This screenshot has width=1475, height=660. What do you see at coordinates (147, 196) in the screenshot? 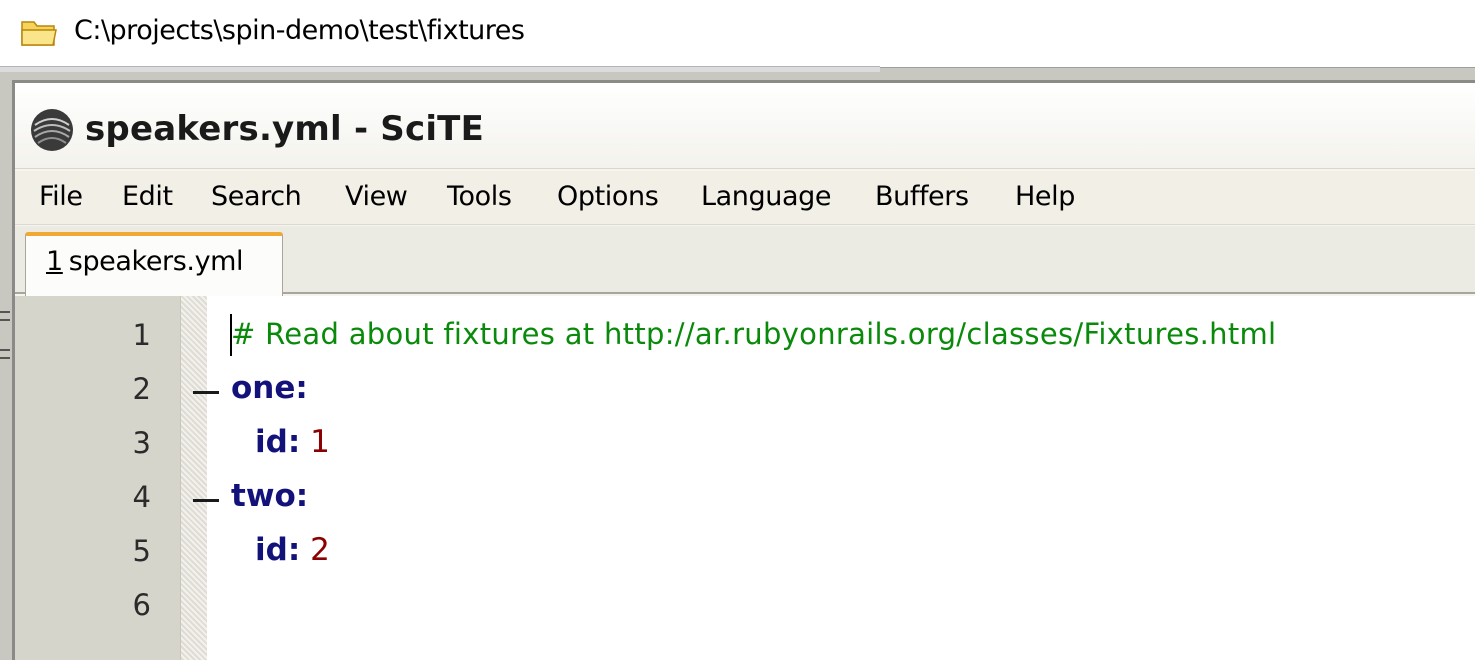
I see `menu-edit: Edit` at bounding box center [147, 196].